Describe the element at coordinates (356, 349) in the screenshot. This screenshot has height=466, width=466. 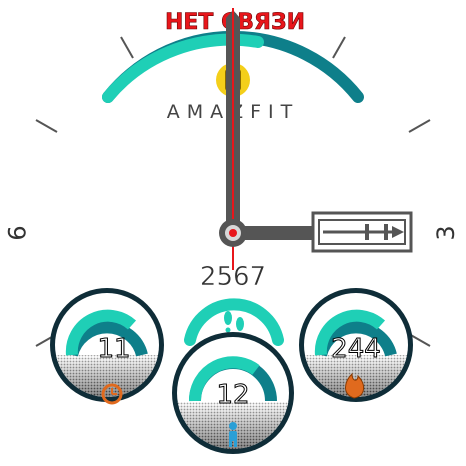
I see `complication-right-value: 244` at that location.